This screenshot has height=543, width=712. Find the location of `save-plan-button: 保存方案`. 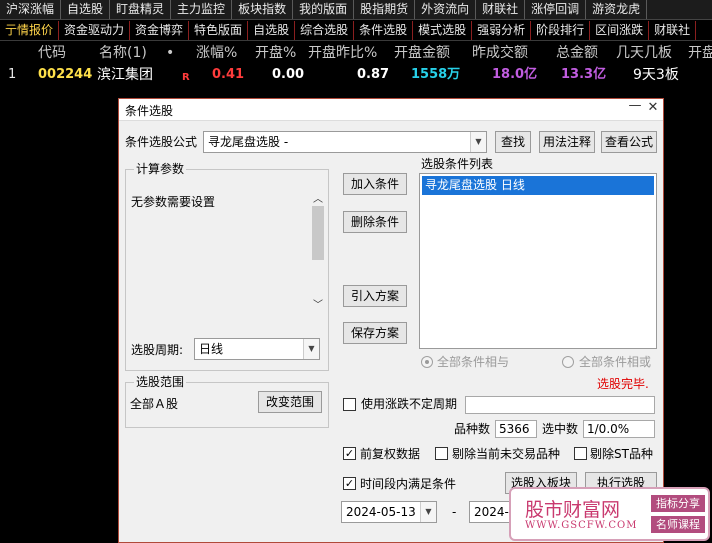

save-plan-button: 保存方案 is located at coordinates (375, 333).